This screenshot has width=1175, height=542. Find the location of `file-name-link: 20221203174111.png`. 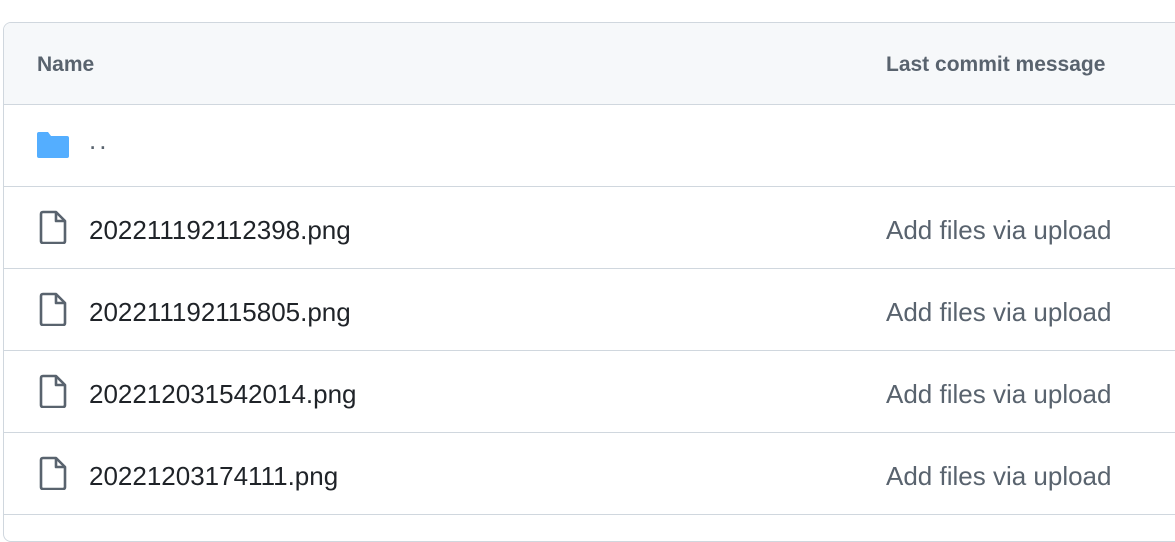

file-name-link: 20221203174111.png is located at coordinates (213, 476).